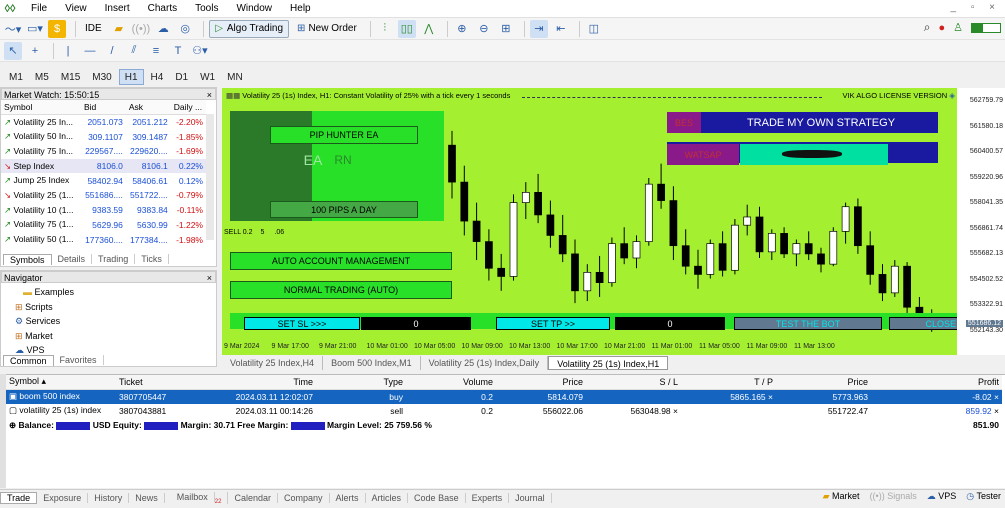 The image size is (1005, 508). What do you see at coordinates (200, 51) in the screenshot?
I see `shapes-icon: ⚇▾` at bounding box center [200, 51].